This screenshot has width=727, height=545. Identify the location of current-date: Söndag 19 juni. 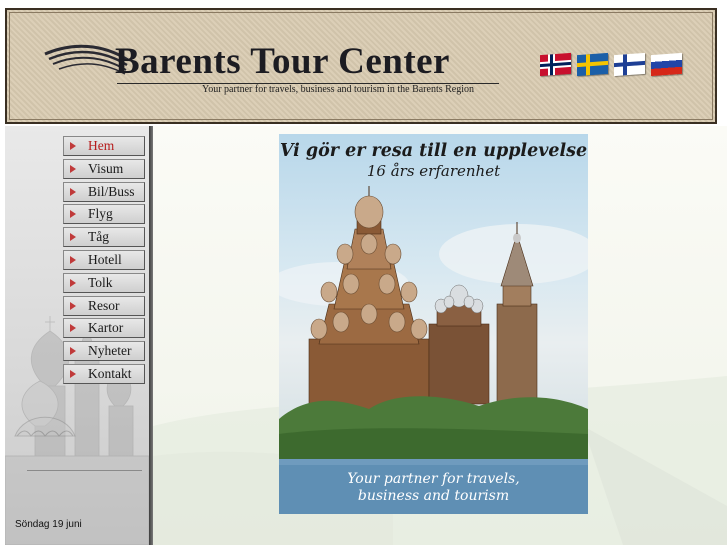
(48, 524).